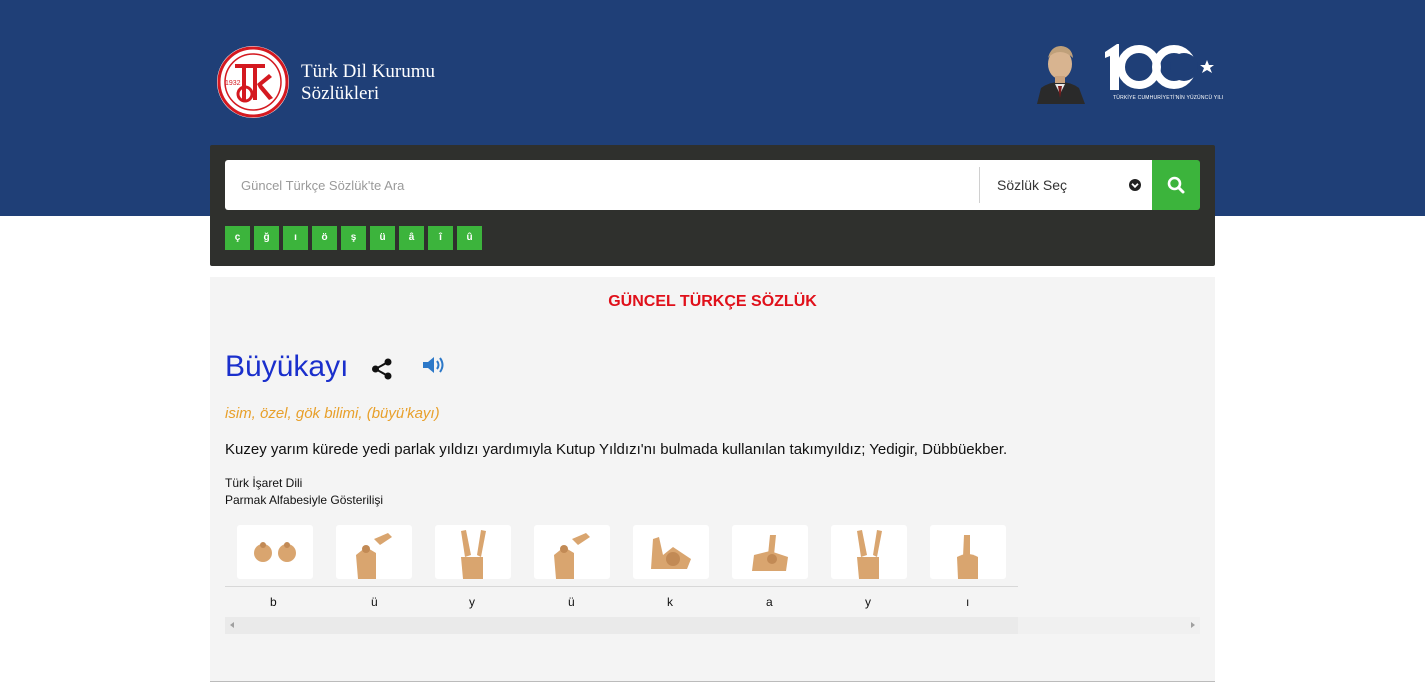 The height and width of the screenshot is (684, 1425). I want to click on special-letter-buttons: ç ğ ı ö ş ü â î û, so click(355, 238).